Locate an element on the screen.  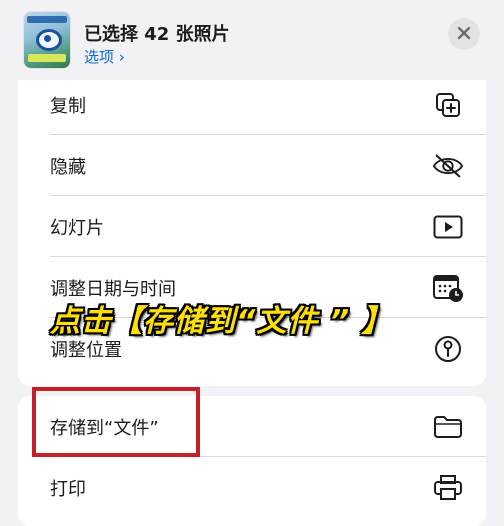
menu-item-label: 幻灯片 is located at coordinates (77, 228).